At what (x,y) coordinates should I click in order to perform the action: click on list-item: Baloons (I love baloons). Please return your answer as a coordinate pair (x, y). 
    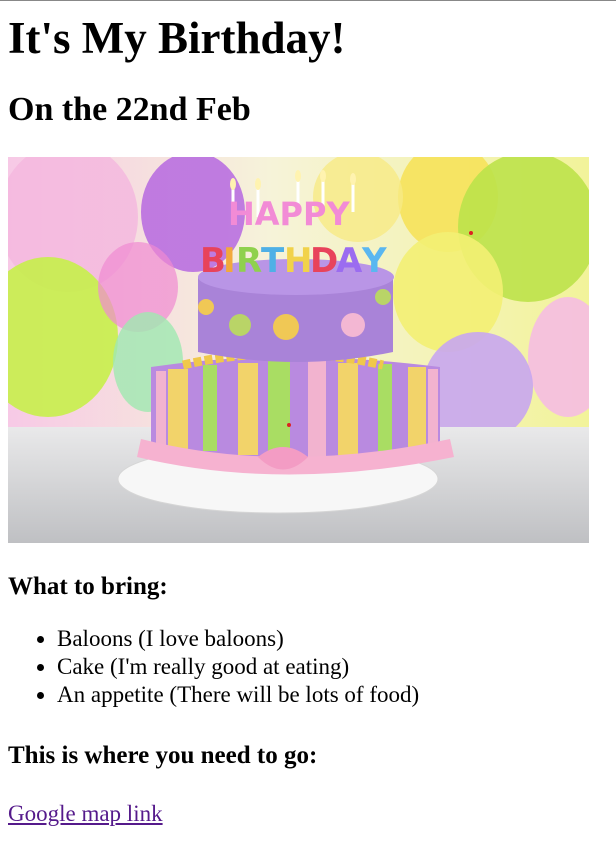
    Looking at the image, I should click on (332, 639).